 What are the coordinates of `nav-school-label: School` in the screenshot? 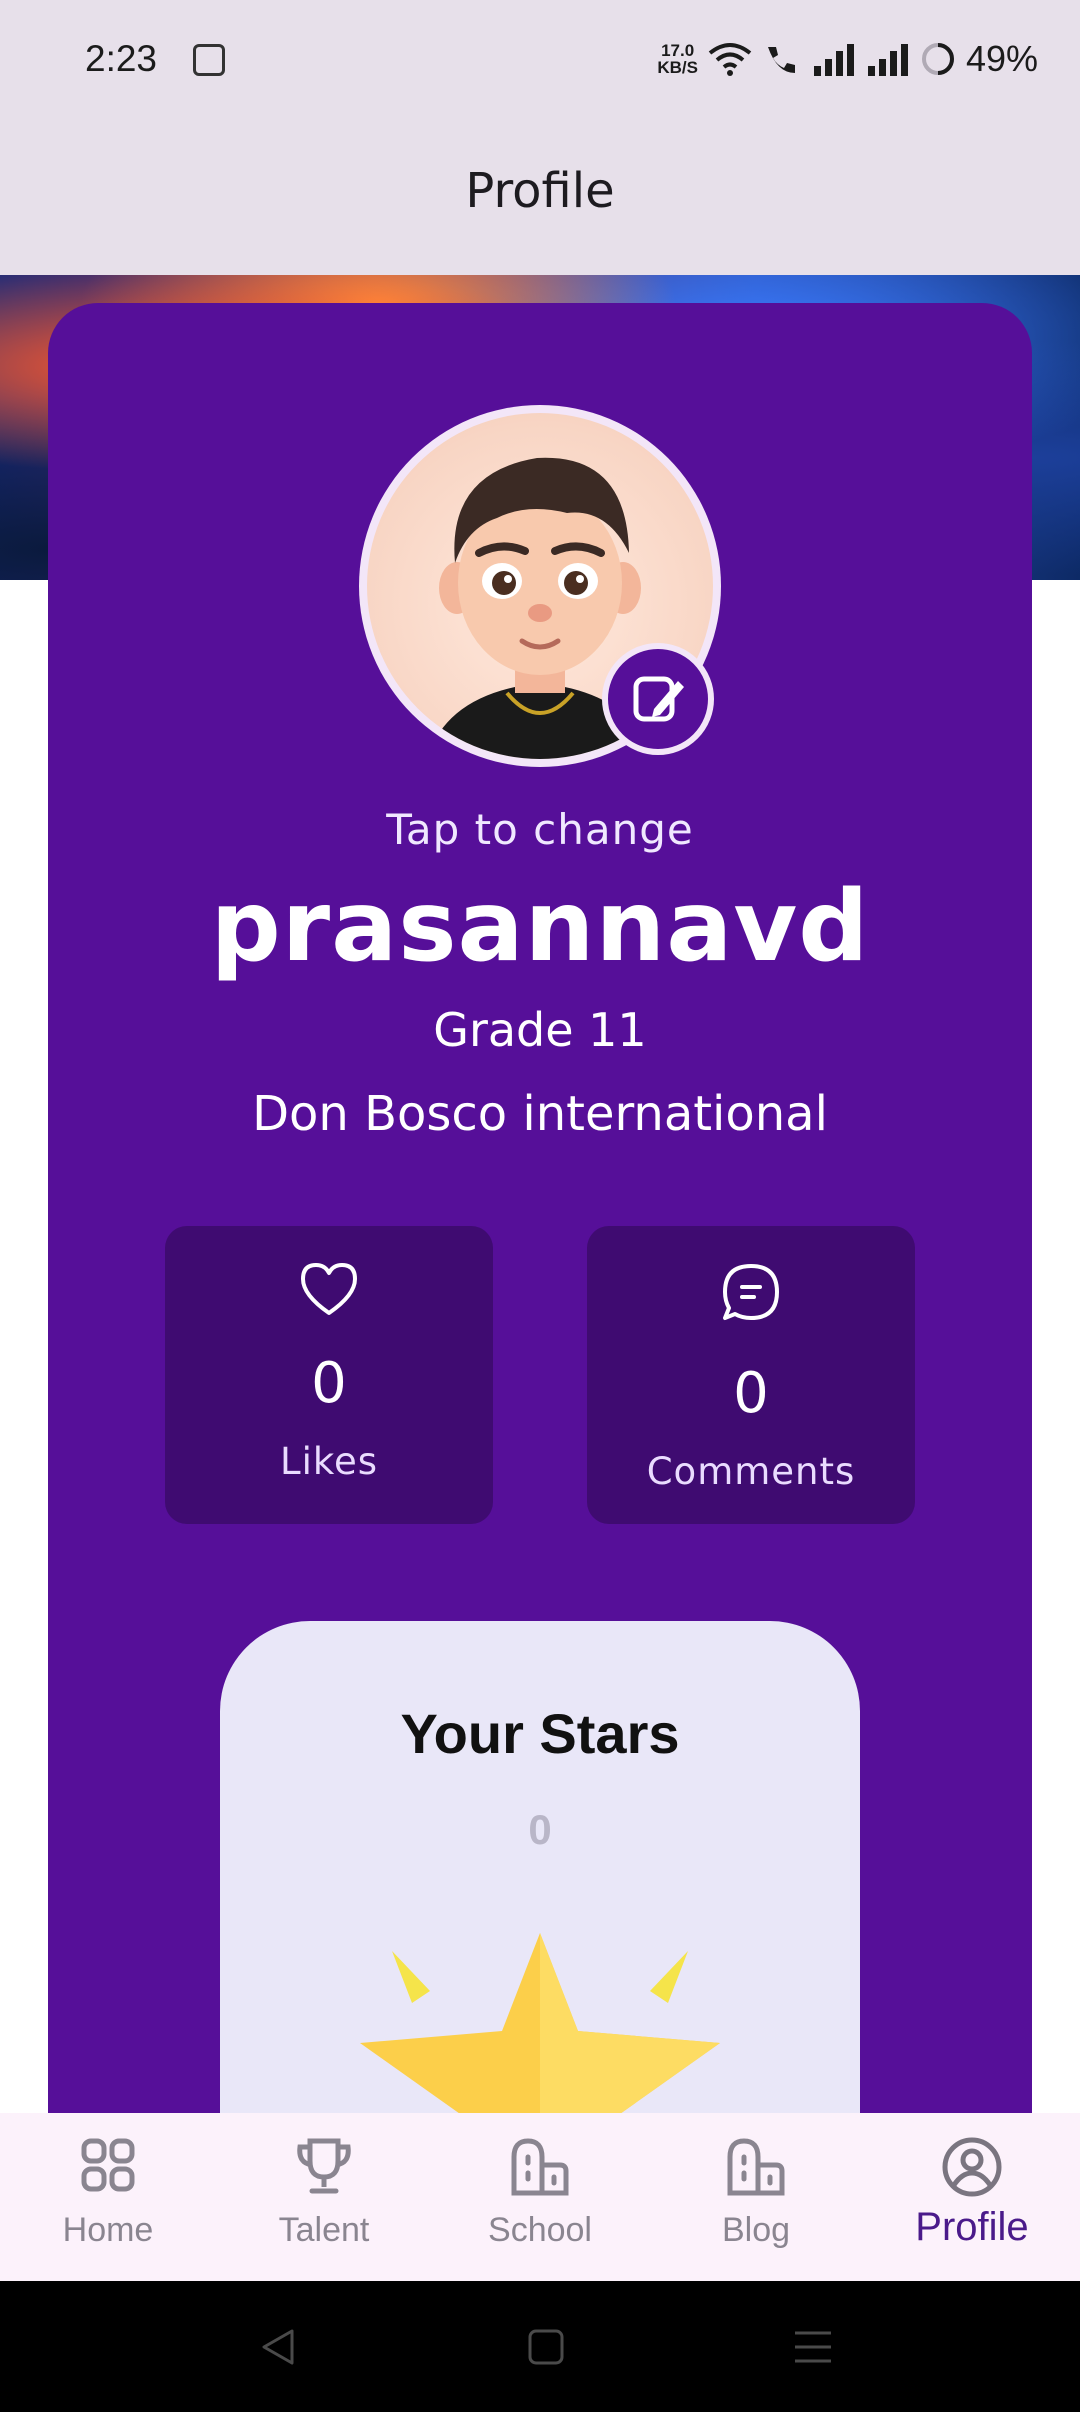 It's located at (540, 2230).